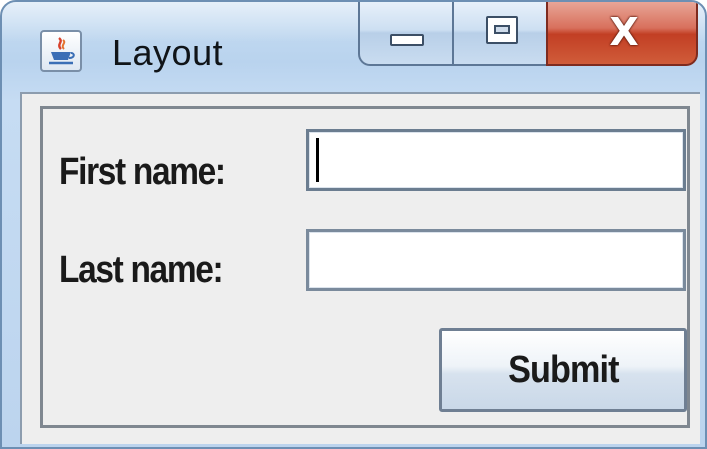  Describe the element at coordinates (141, 270) in the screenshot. I see `last-name-label: Last name:` at that location.